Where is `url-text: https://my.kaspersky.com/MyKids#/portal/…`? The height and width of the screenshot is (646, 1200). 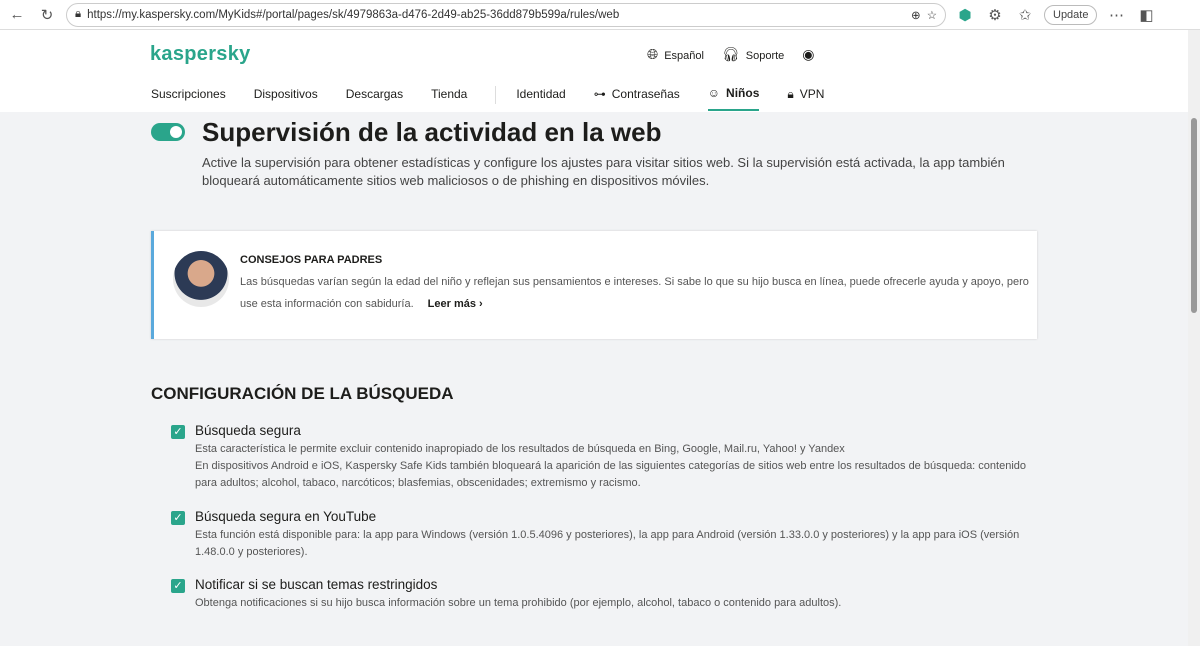
url-text: https://my.kaspersky.com/MyKids#/portal/… is located at coordinates (353, 14).